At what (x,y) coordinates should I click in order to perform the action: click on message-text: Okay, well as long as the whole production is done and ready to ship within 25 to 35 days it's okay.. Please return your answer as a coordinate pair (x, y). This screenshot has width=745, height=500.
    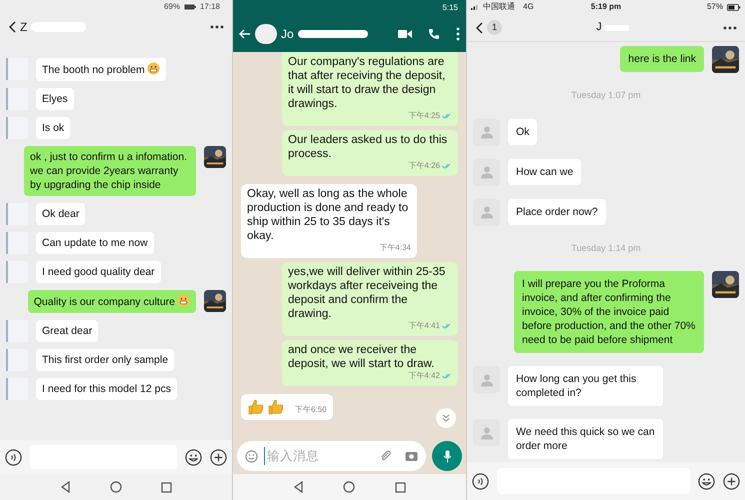
    Looking at the image, I should click on (328, 215).